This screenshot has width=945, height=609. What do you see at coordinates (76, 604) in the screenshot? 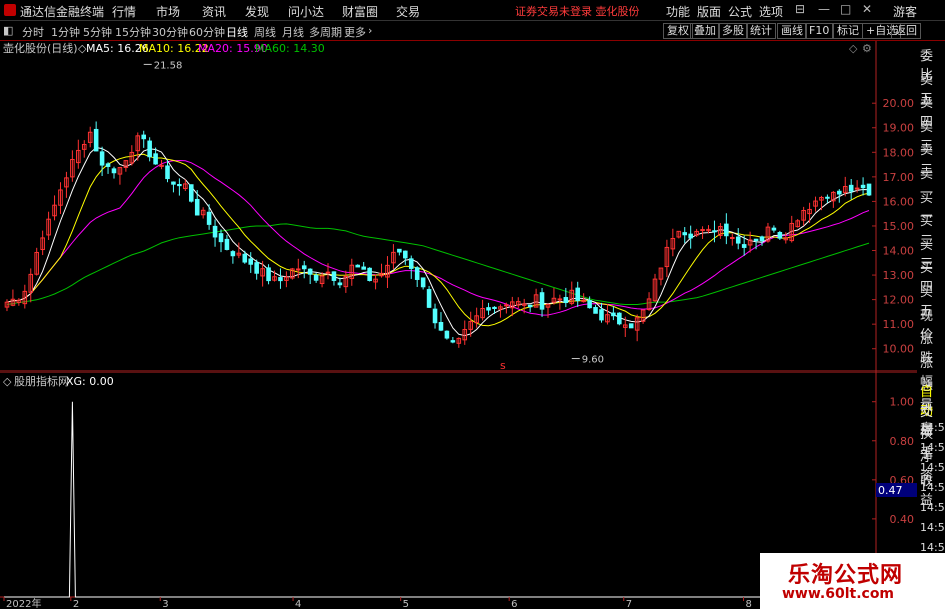
I see `date-tick-label: 2` at bounding box center [76, 604].